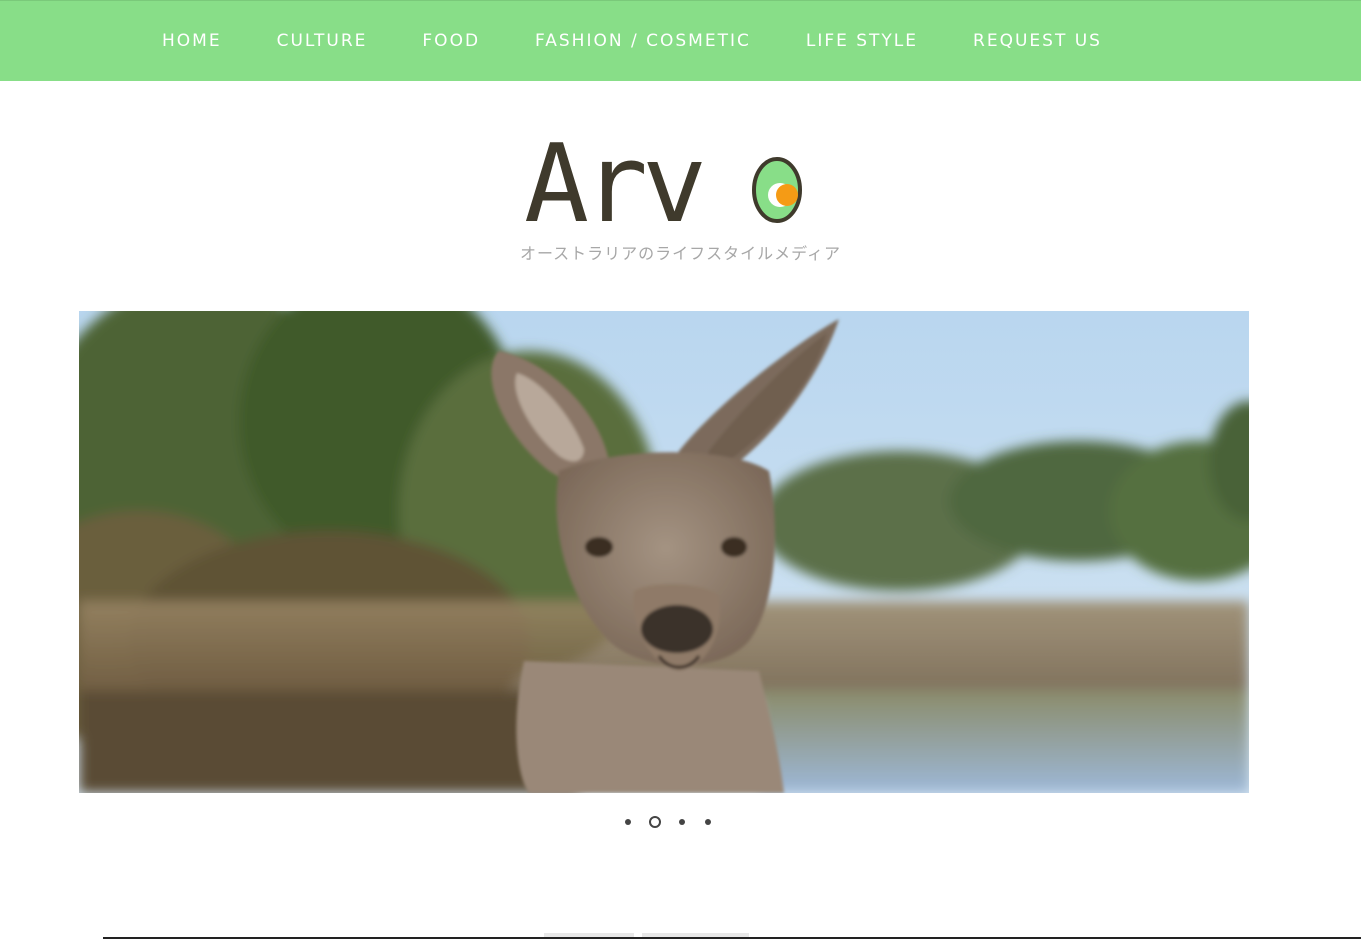  What do you see at coordinates (192, 41) in the screenshot?
I see `nav-item-home: HOME` at bounding box center [192, 41].